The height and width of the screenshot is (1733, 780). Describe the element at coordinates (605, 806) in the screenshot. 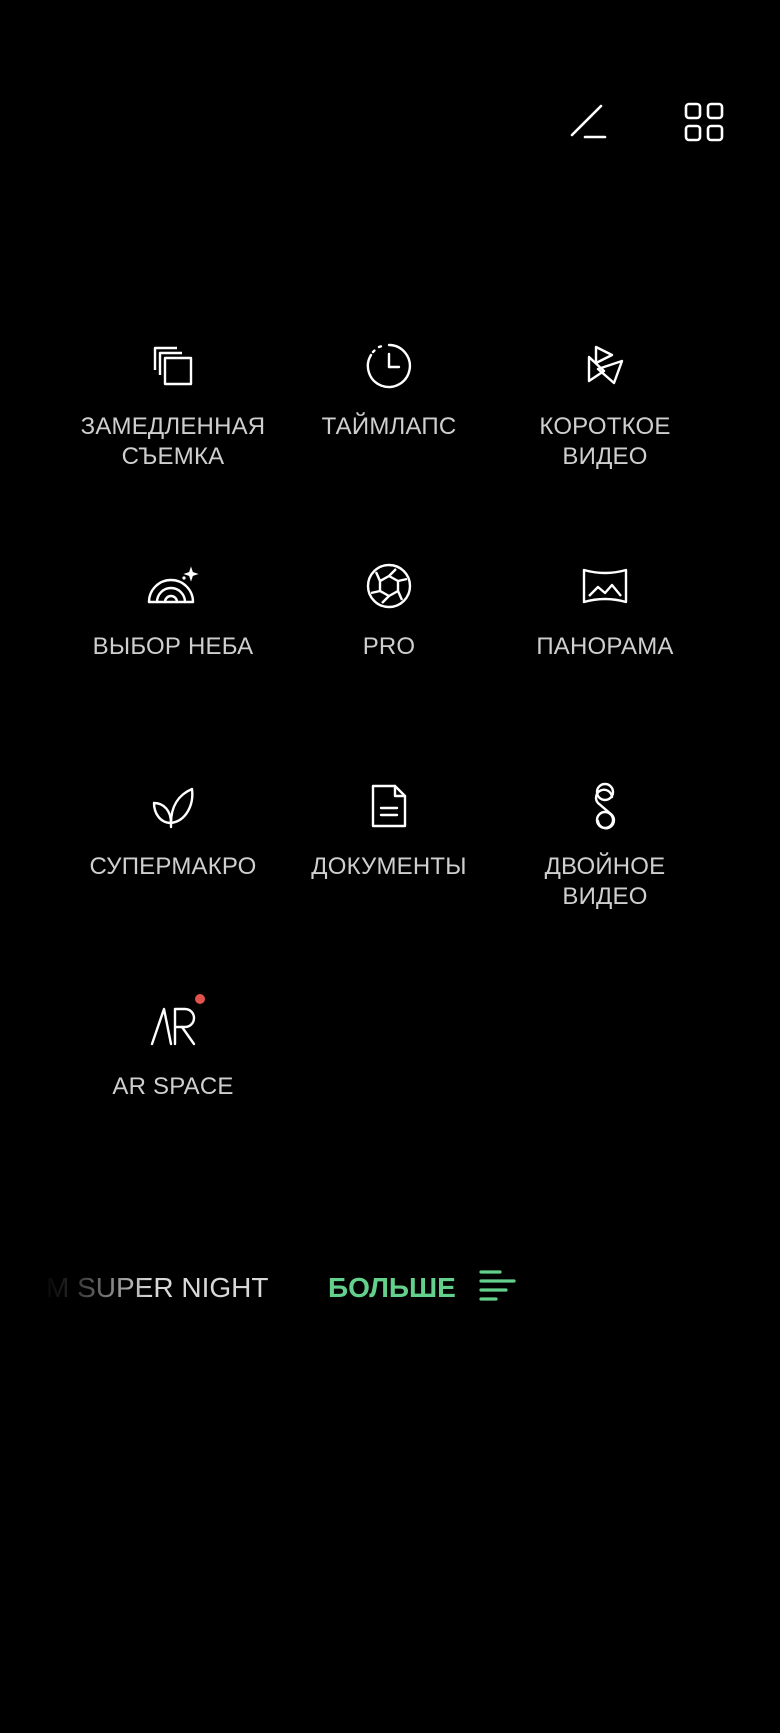

I see `dual-video-icon` at that location.